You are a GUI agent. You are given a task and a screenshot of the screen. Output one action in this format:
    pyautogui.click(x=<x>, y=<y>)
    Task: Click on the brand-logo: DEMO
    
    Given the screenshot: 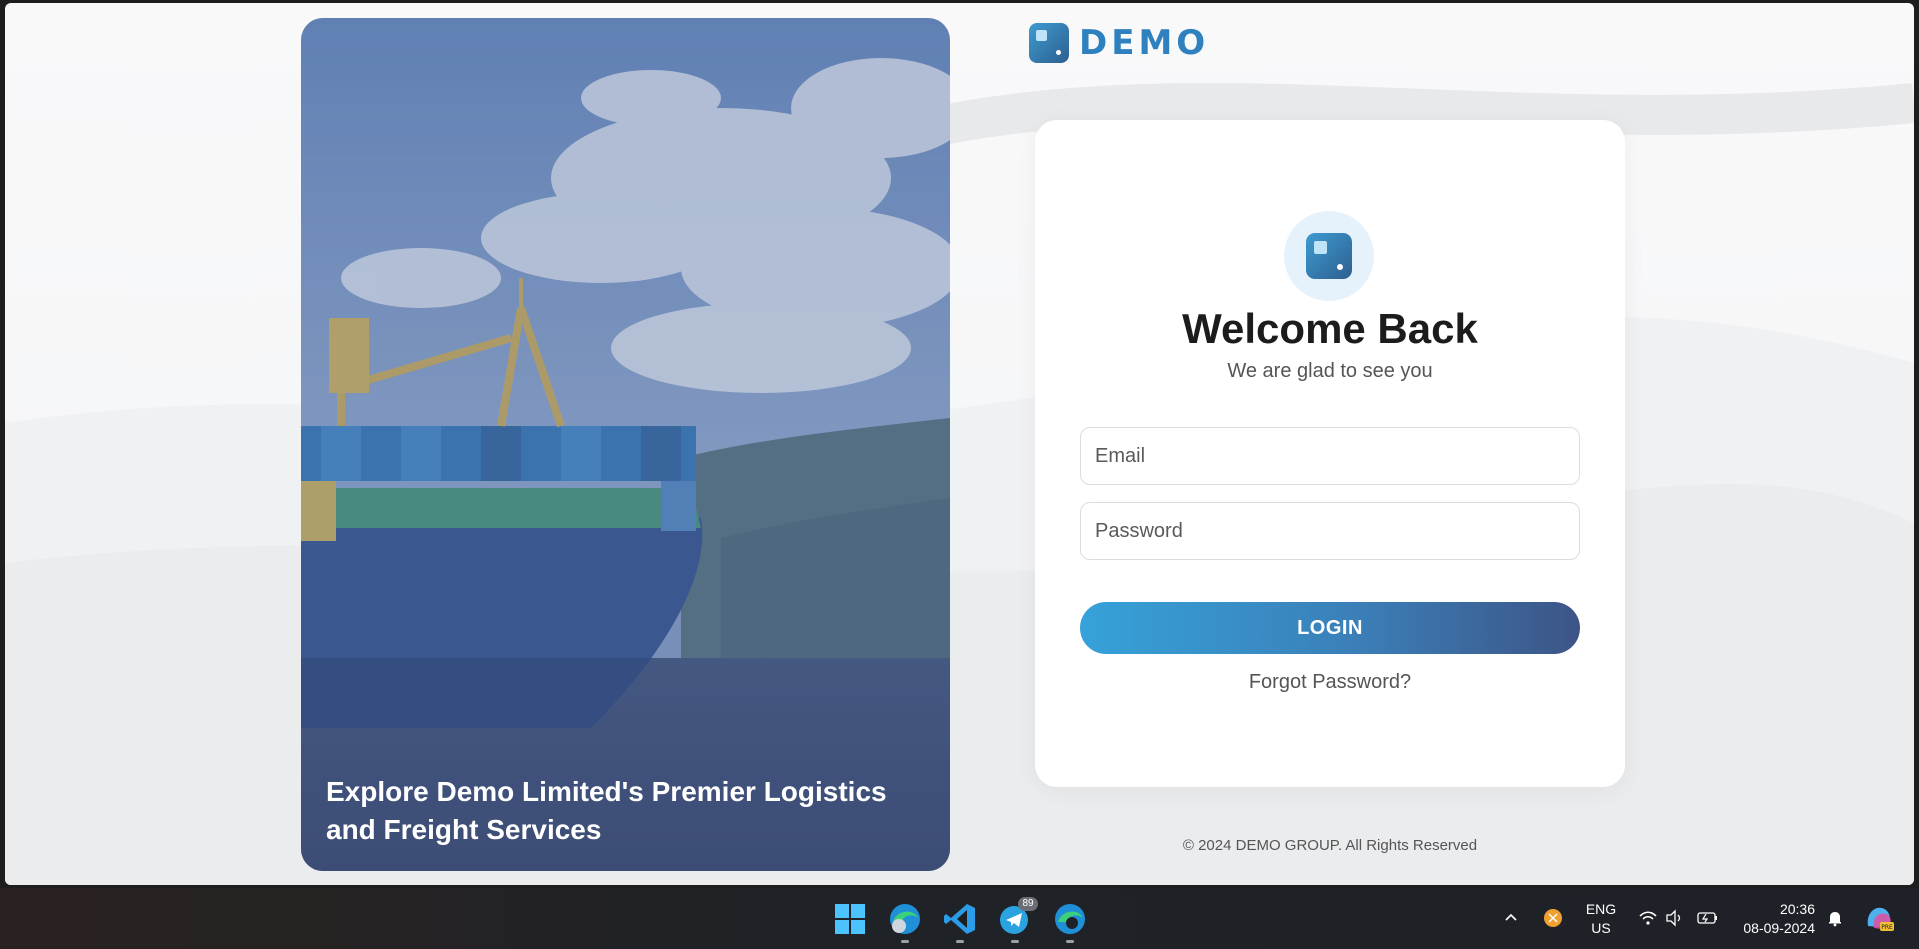 What is the action you would take?
    pyautogui.click(x=1119, y=43)
    